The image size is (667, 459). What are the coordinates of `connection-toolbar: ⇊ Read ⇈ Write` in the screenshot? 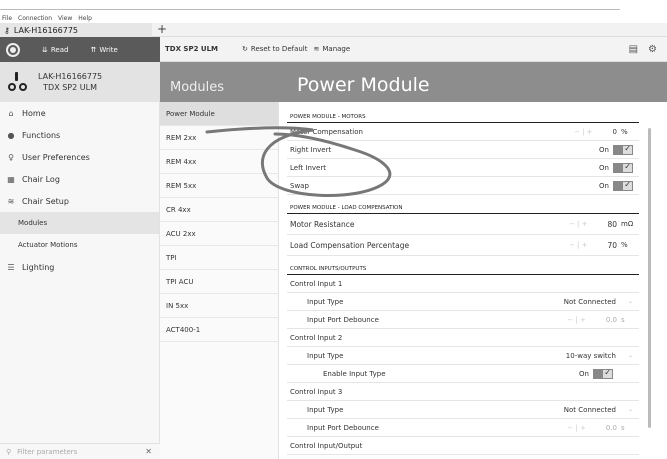 It's located at (80, 49).